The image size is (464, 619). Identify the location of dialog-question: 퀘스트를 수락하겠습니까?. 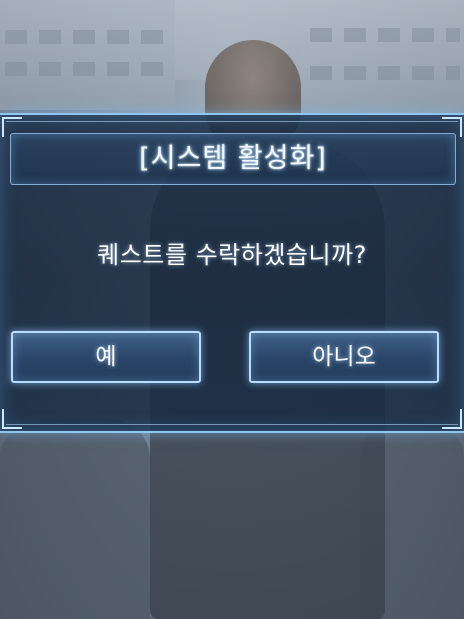
(232, 255).